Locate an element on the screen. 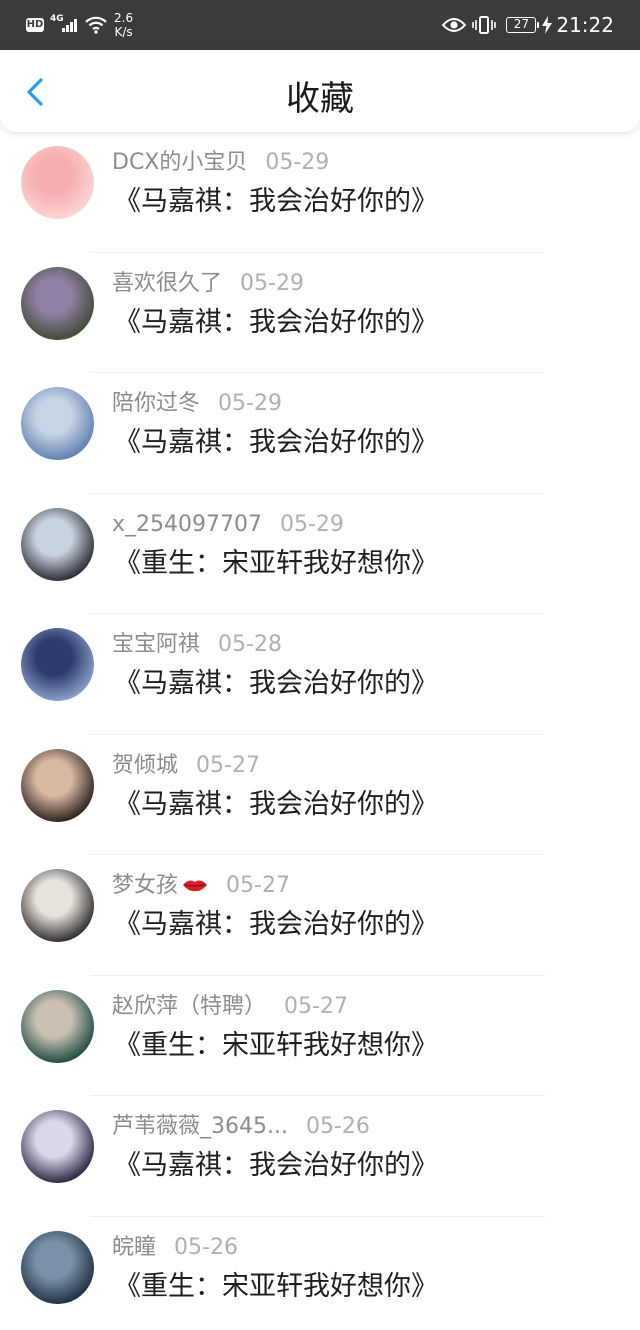 The width and height of the screenshot is (640, 1330). item-meta: DCX的小宝贝 05-29 is located at coordinates (220, 163).